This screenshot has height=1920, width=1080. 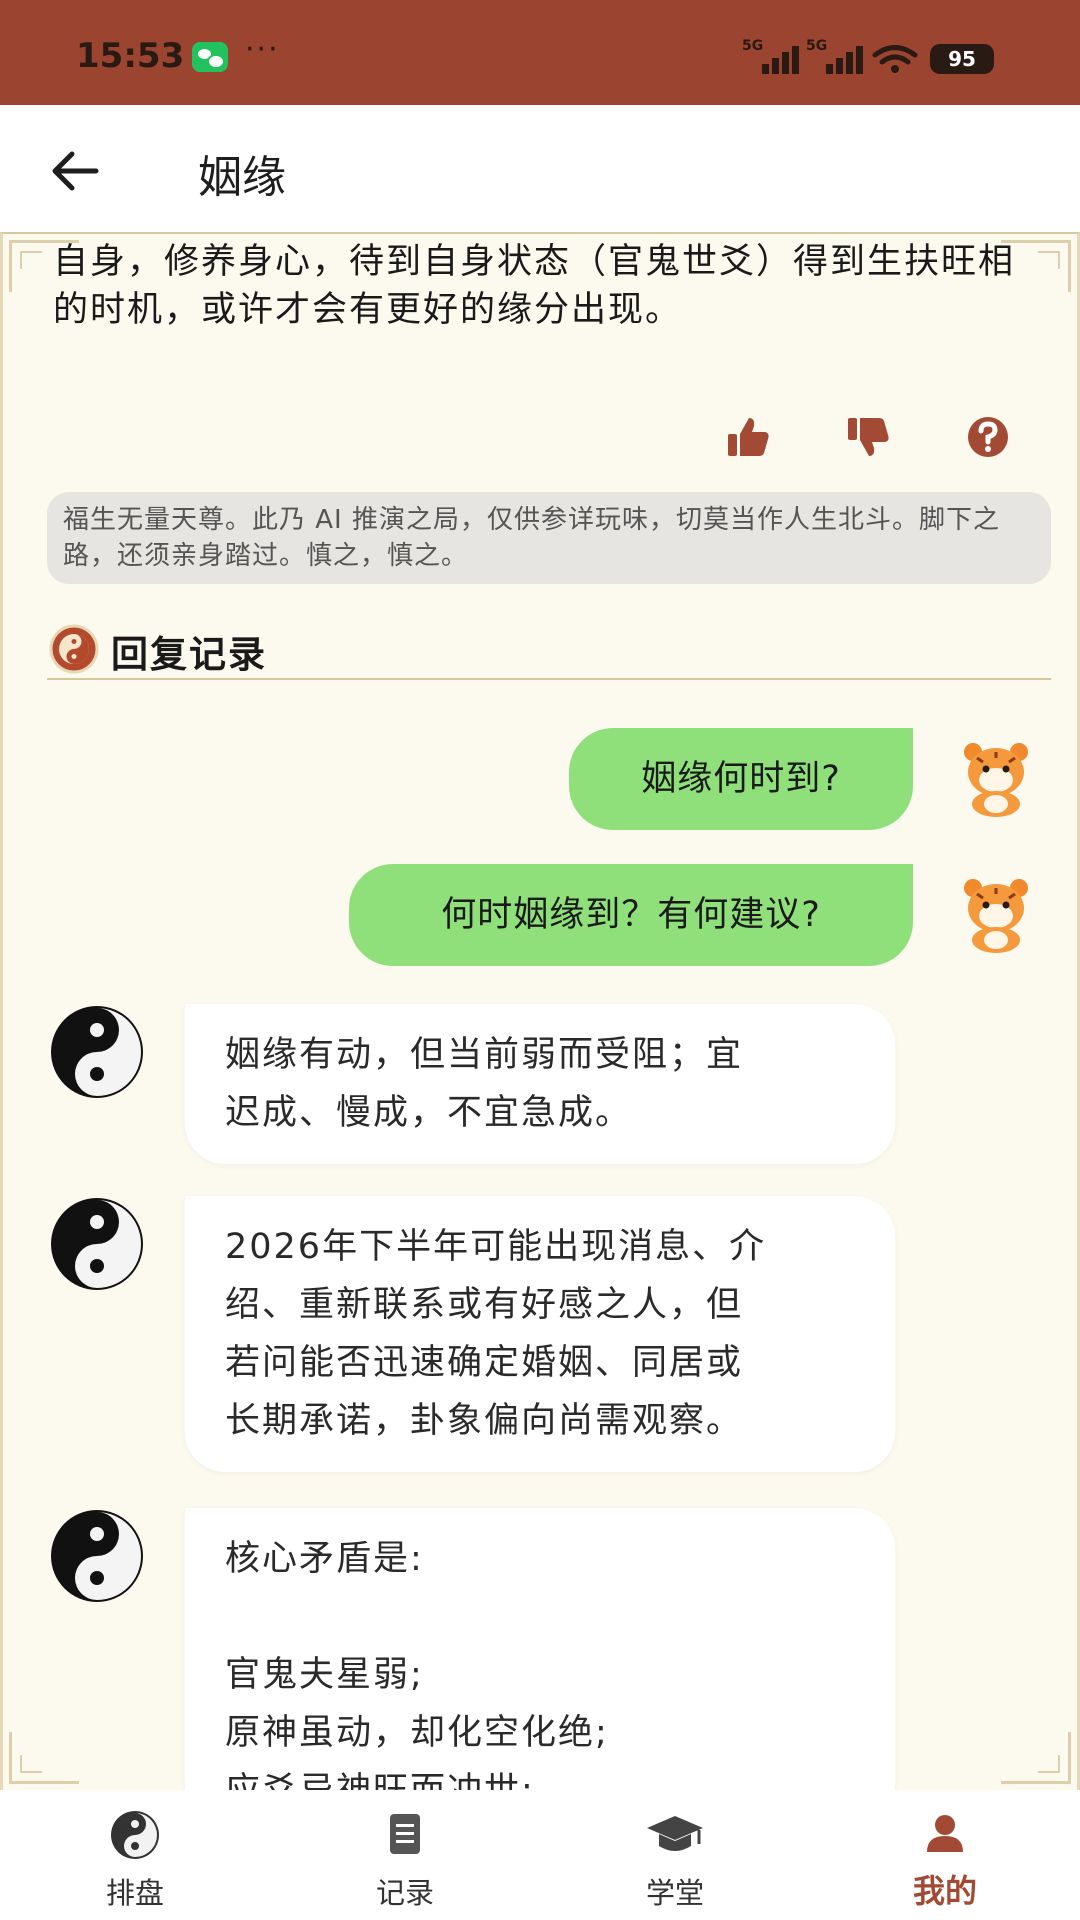 I want to click on nav-label: 我的, so click(x=944, y=1891).